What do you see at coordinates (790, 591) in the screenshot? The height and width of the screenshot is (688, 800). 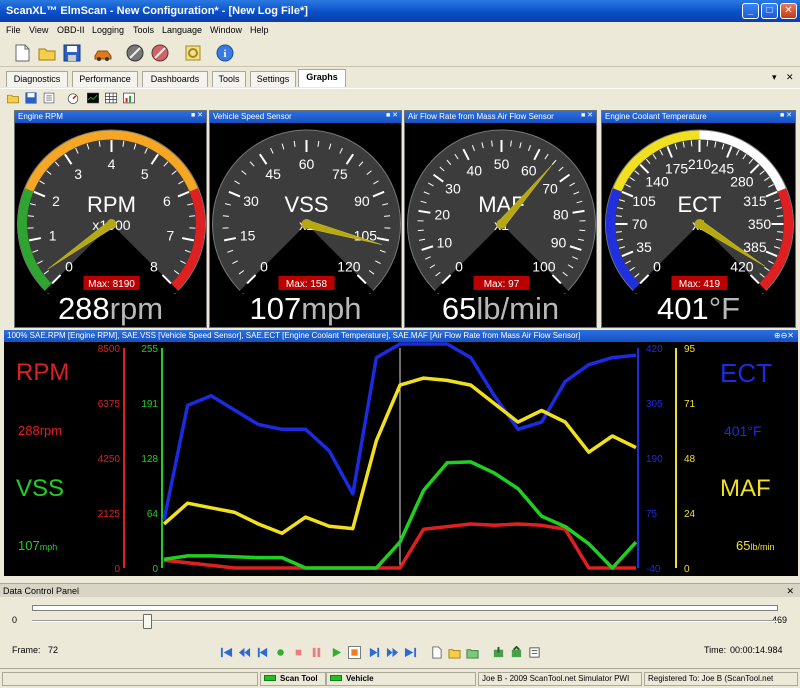 I see `dcp-close-icon: ✕` at bounding box center [790, 591].